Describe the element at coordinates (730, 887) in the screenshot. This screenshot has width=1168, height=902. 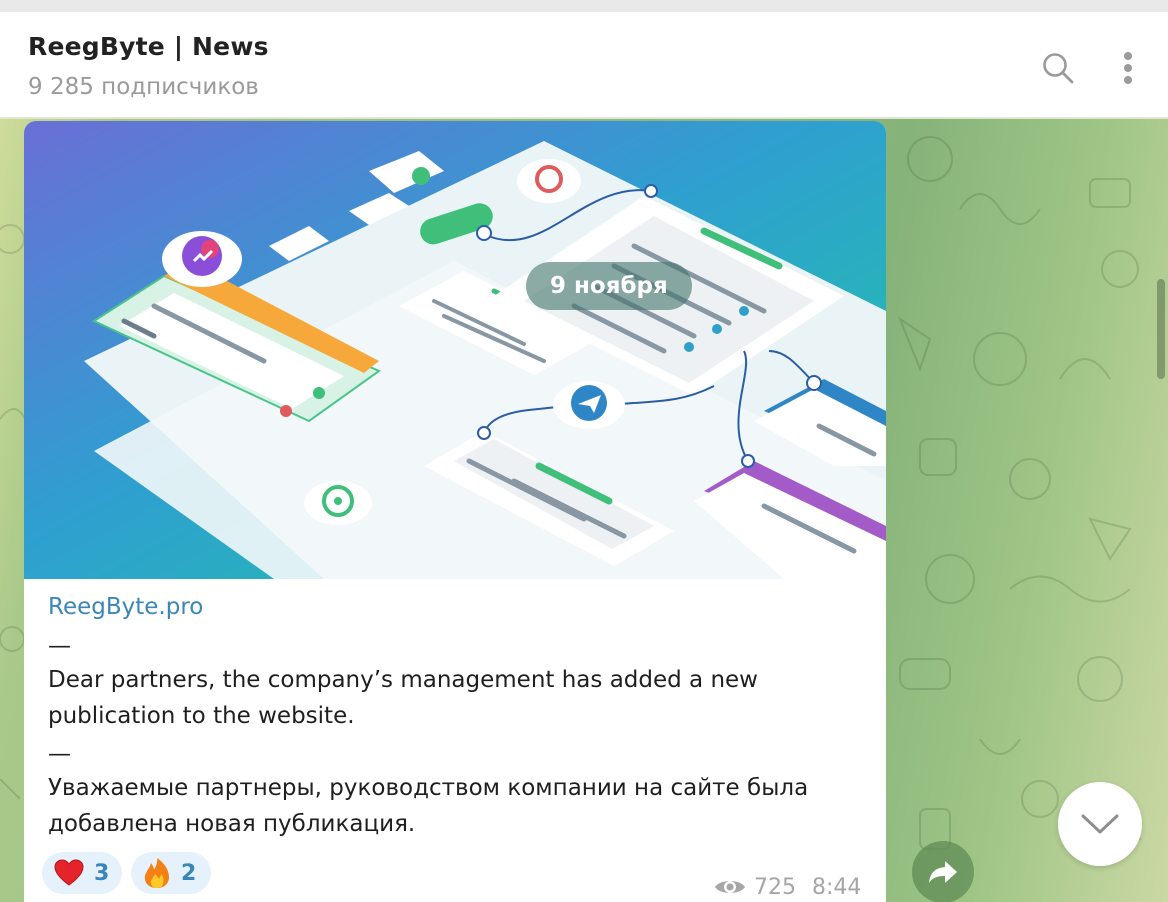
I see `eye-icon` at that location.